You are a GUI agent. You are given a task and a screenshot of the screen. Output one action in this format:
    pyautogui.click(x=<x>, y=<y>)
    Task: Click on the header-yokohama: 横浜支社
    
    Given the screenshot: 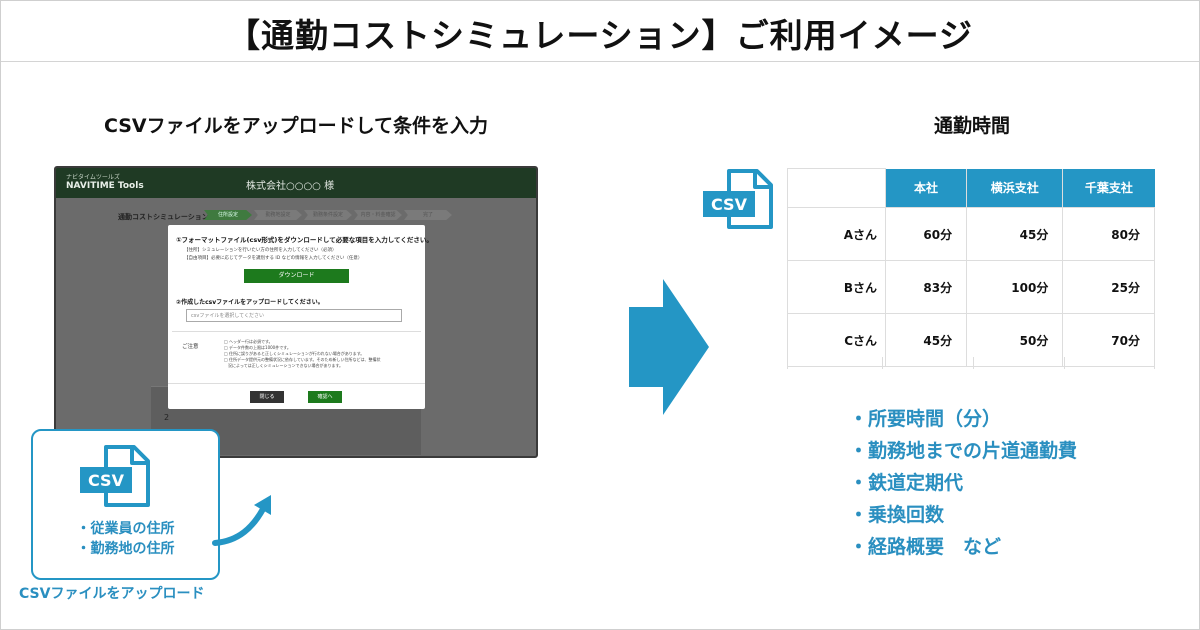 What is the action you would take?
    pyautogui.click(x=1014, y=188)
    